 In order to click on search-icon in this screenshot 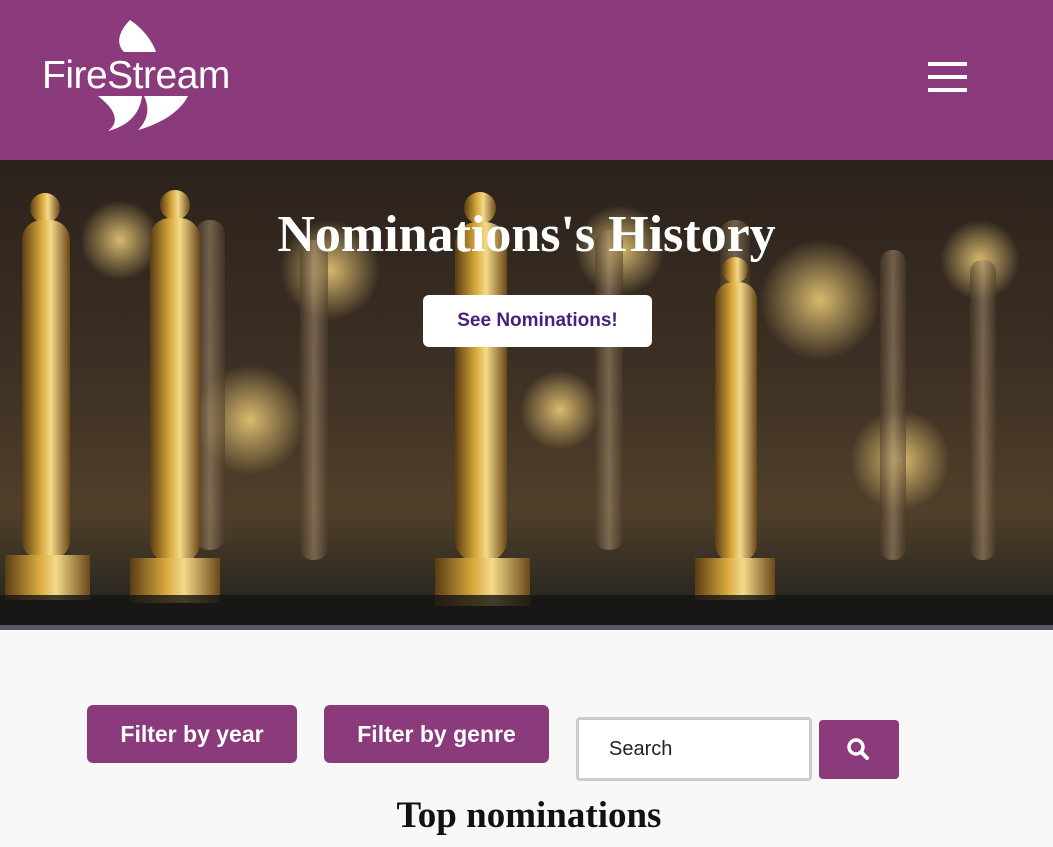, I will do `click(858, 749)`.